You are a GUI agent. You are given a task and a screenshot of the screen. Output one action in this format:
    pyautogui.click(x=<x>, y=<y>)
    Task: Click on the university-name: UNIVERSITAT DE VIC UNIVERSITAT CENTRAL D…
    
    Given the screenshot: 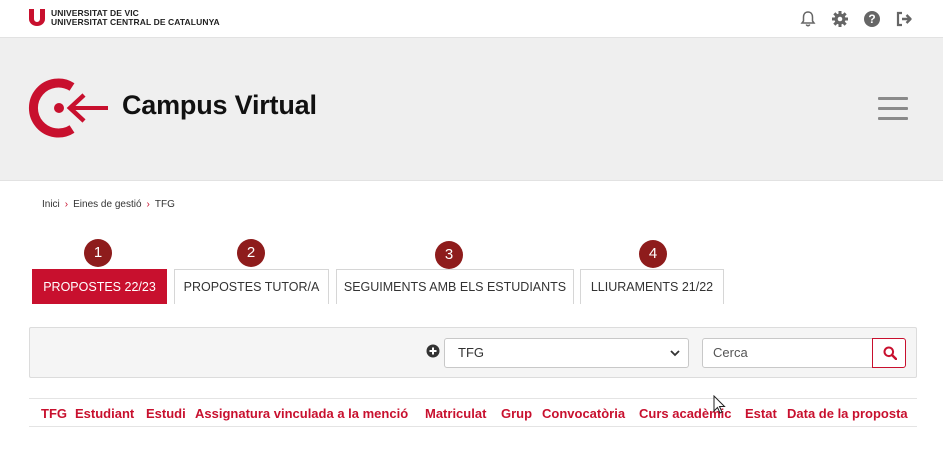 What is the action you would take?
    pyautogui.click(x=135, y=17)
    